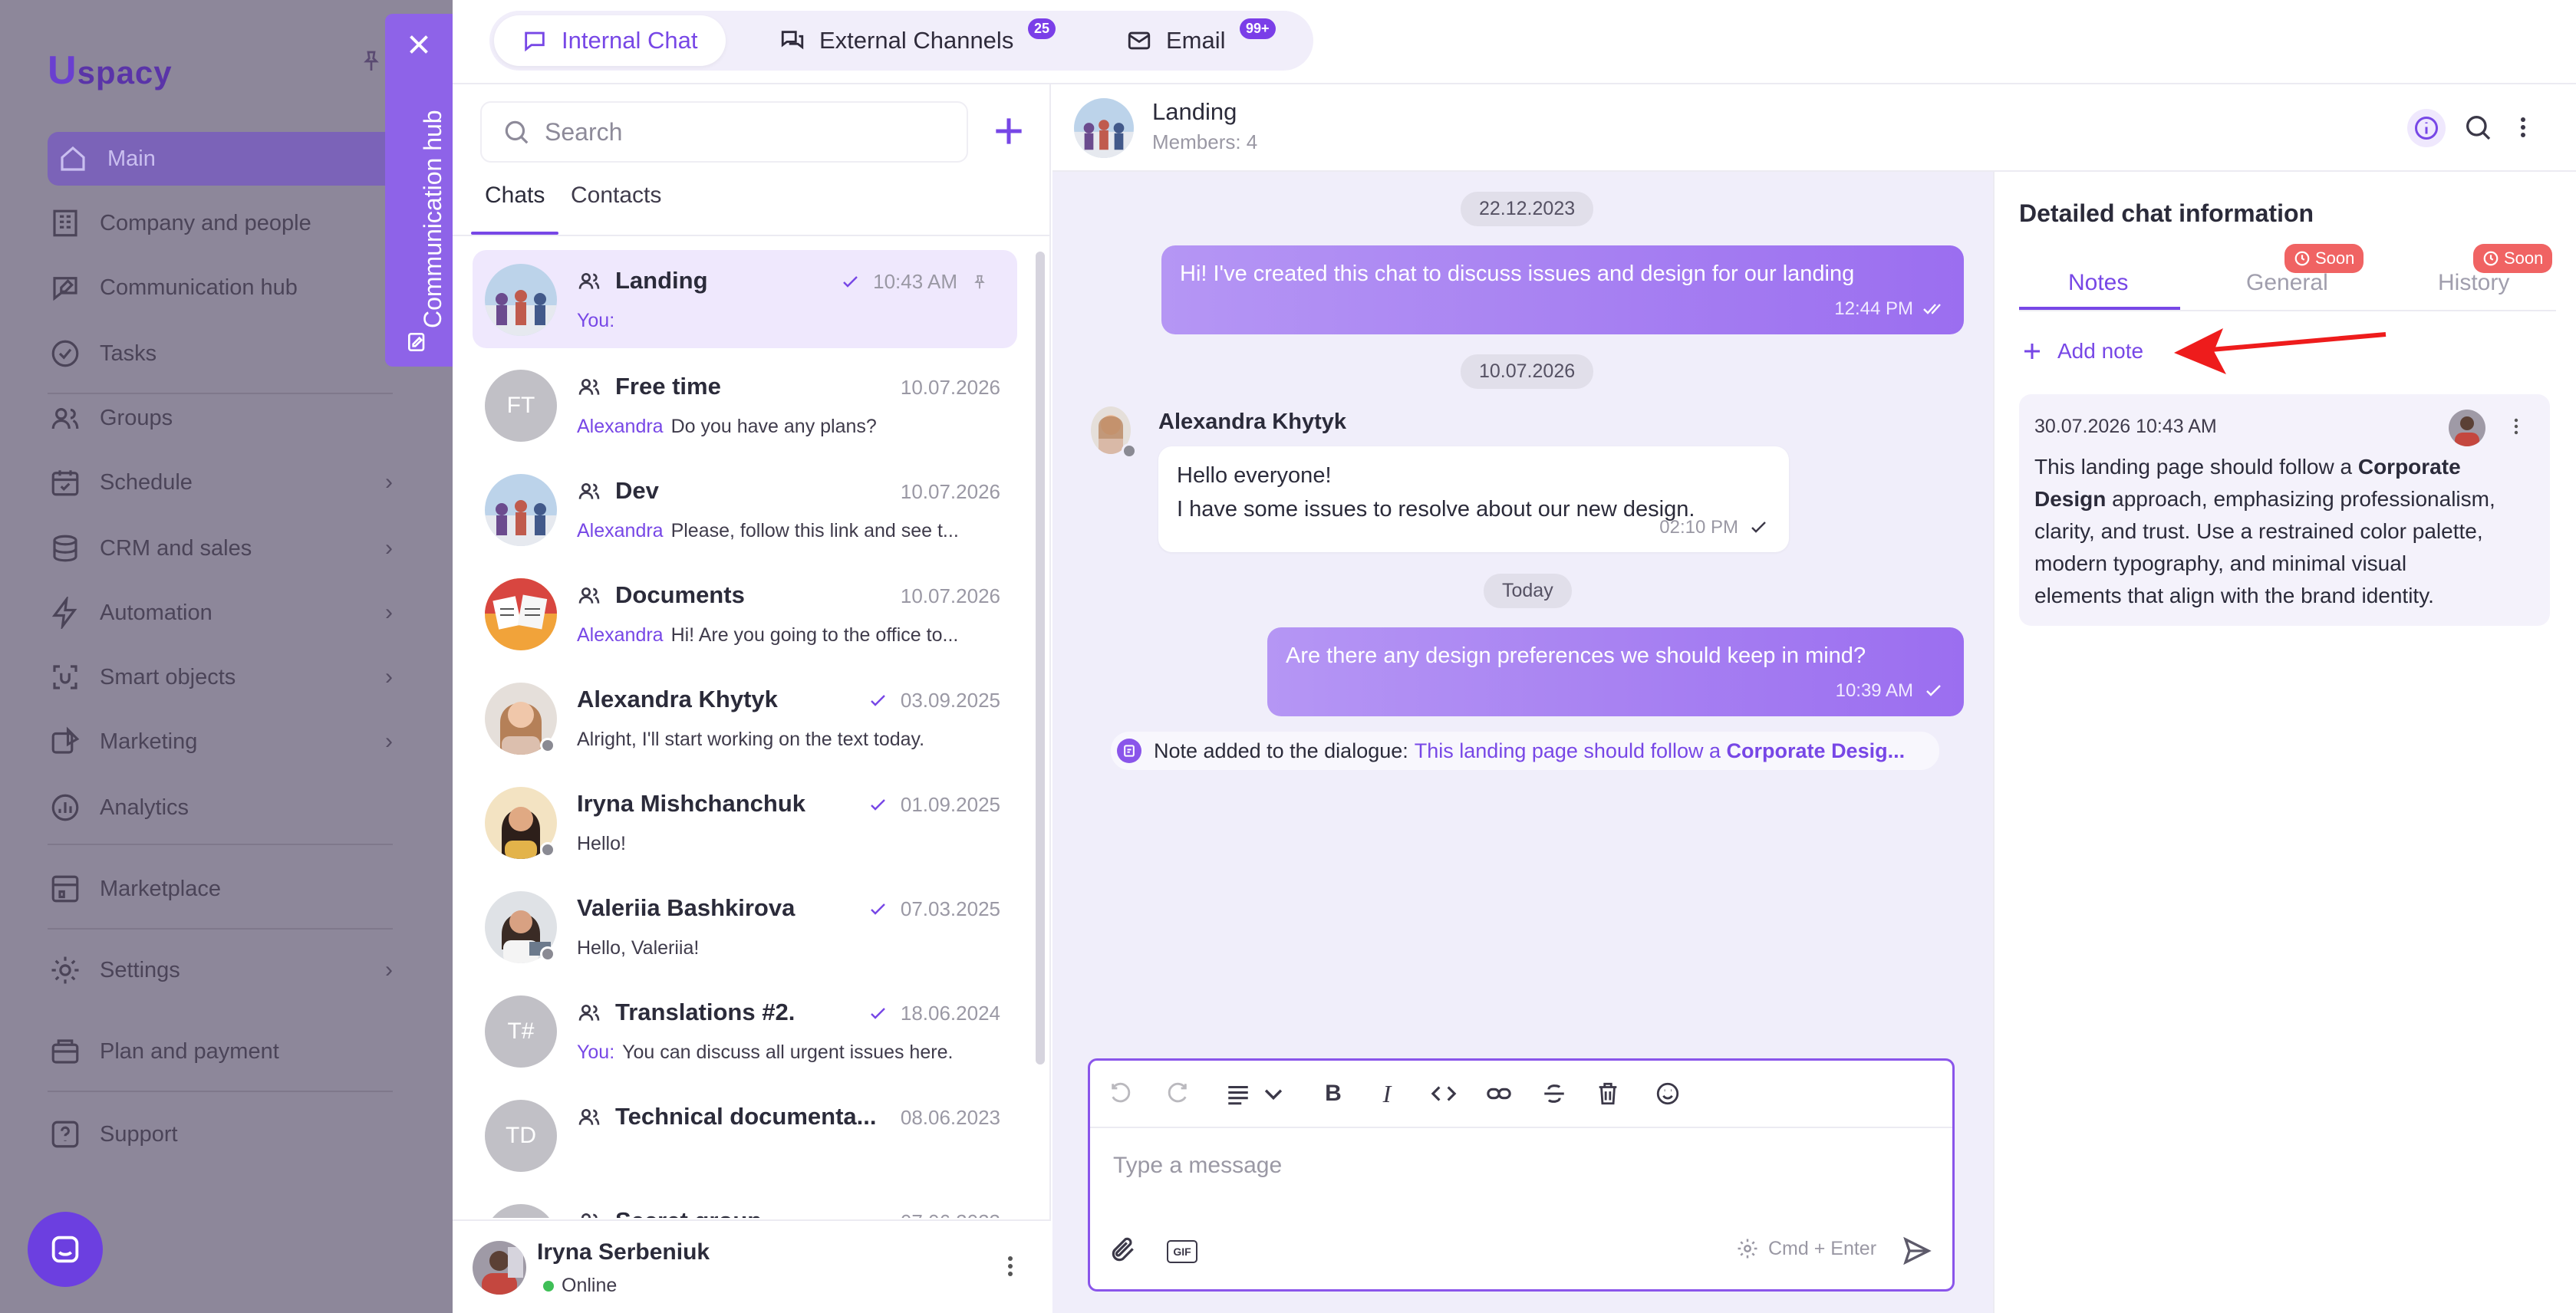 This screenshot has width=2576, height=1313. What do you see at coordinates (2324, 258) in the screenshot?
I see `soon-badge: Soon` at bounding box center [2324, 258].